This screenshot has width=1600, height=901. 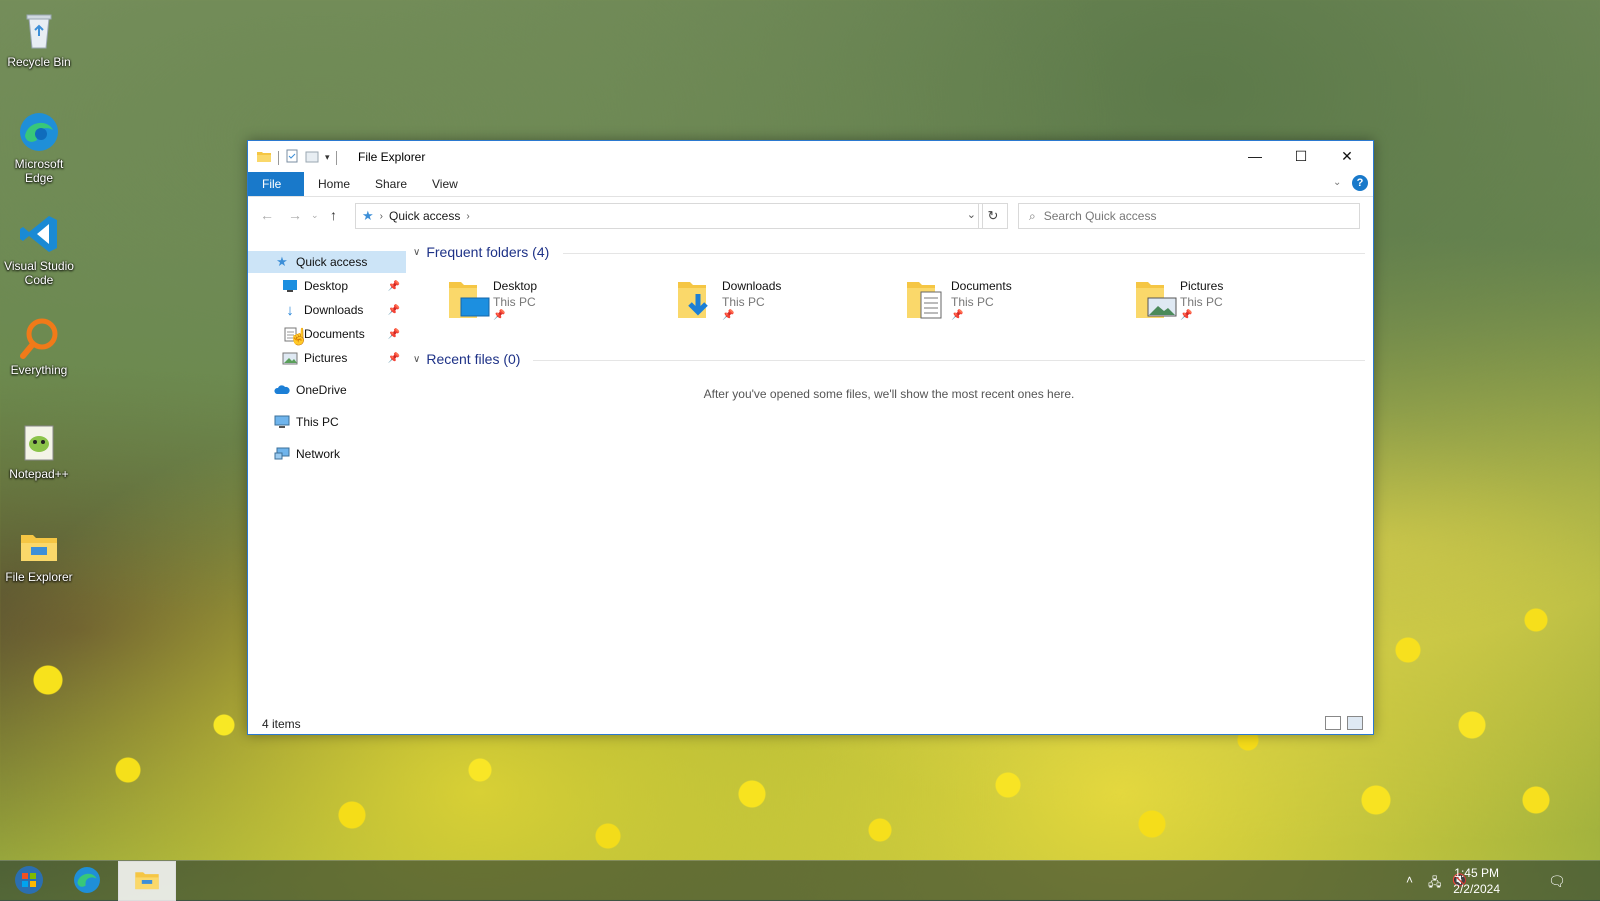 What do you see at coordinates (39, 577) in the screenshot?
I see `desktop-icon-label: File Explorer` at bounding box center [39, 577].